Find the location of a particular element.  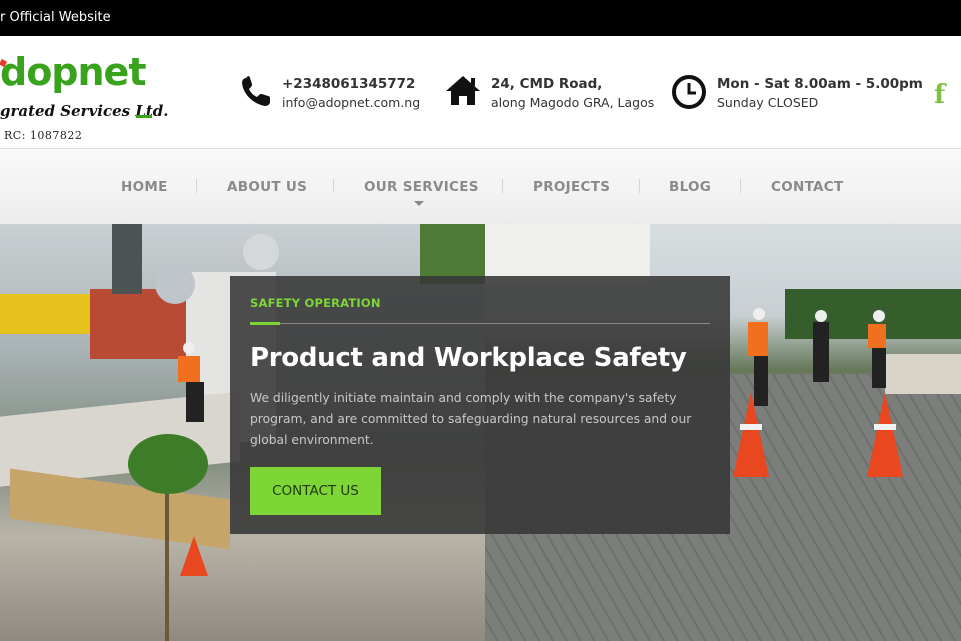

business-hours: Mon - Sat 8.00am - 5.00pm Sunday CLOSED is located at coordinates (797, 96).